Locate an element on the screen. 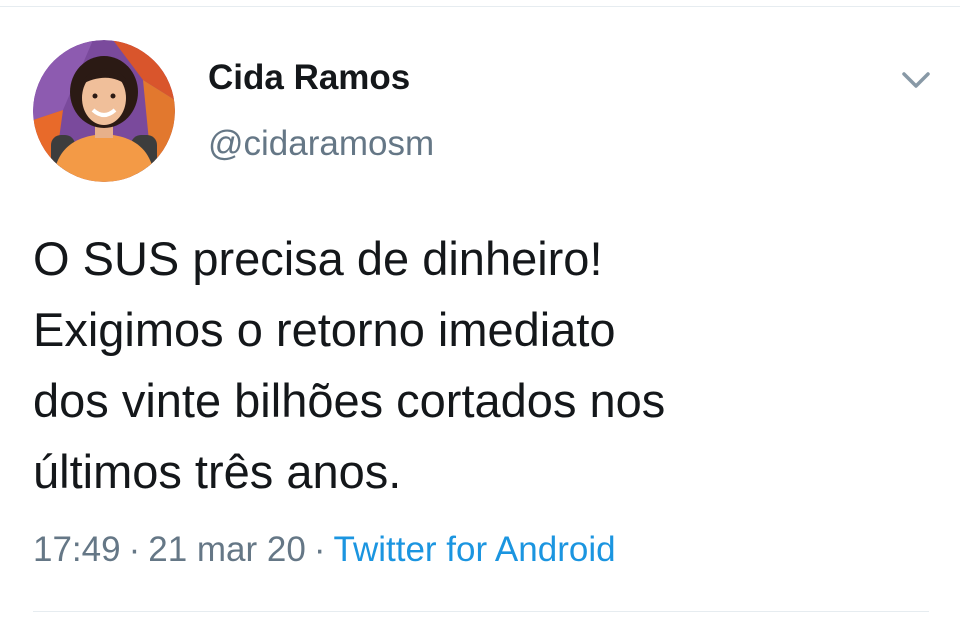  tweet-date: 21 mar 20 is located at coordinates (227, 549).